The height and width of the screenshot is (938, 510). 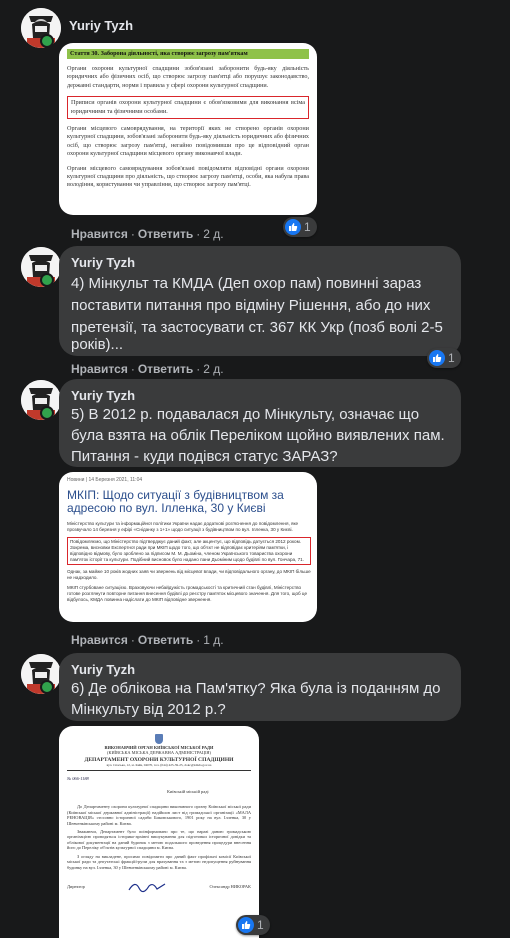 I want to click on signature-icon, so click(x=147, y=888).